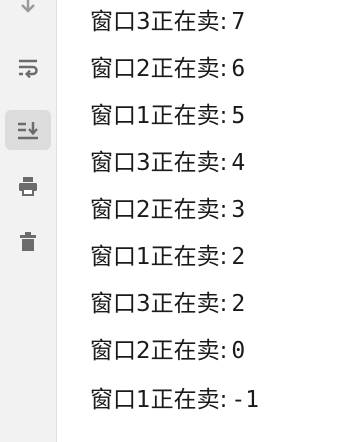  I want to click on console-line-value: 7, so click(238, 22).